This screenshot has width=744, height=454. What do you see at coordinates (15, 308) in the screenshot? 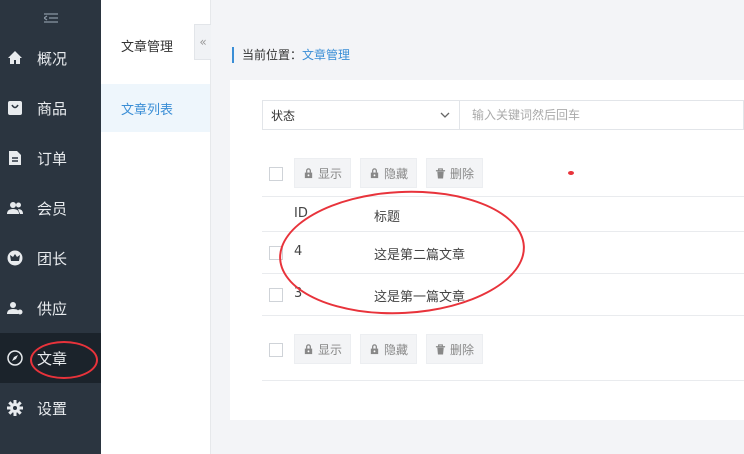
I see `supplier-icon` at bounding box center [15, 308].